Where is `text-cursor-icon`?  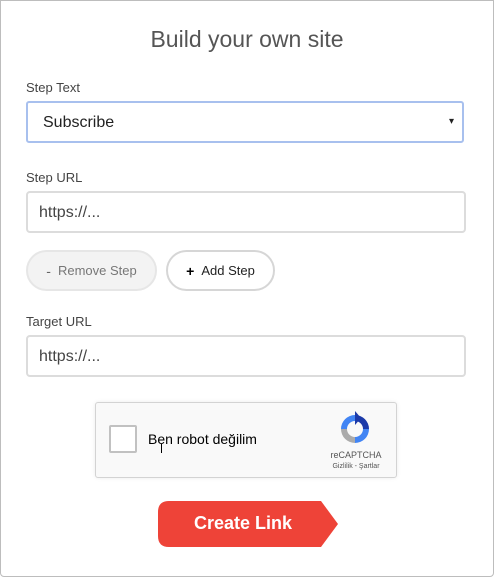 text-cursor-icon is located at coordinates (161, 448).